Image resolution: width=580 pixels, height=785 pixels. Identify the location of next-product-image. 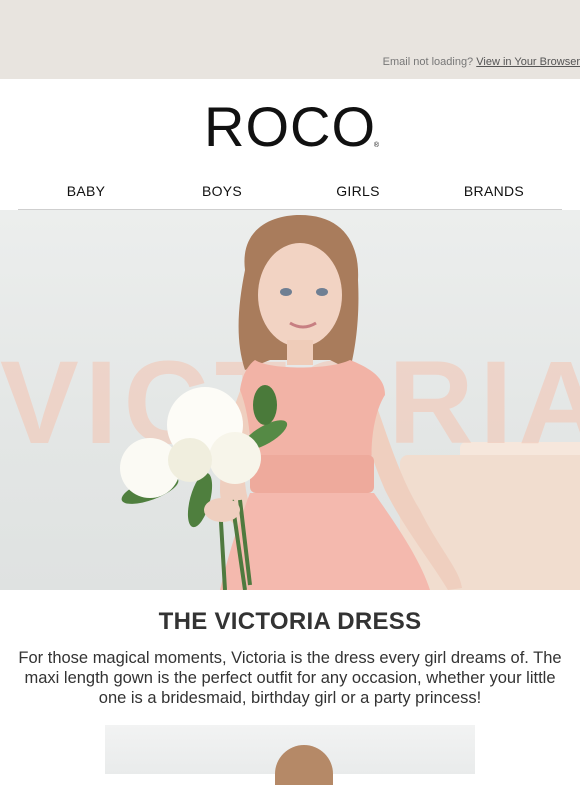
(290, 755).